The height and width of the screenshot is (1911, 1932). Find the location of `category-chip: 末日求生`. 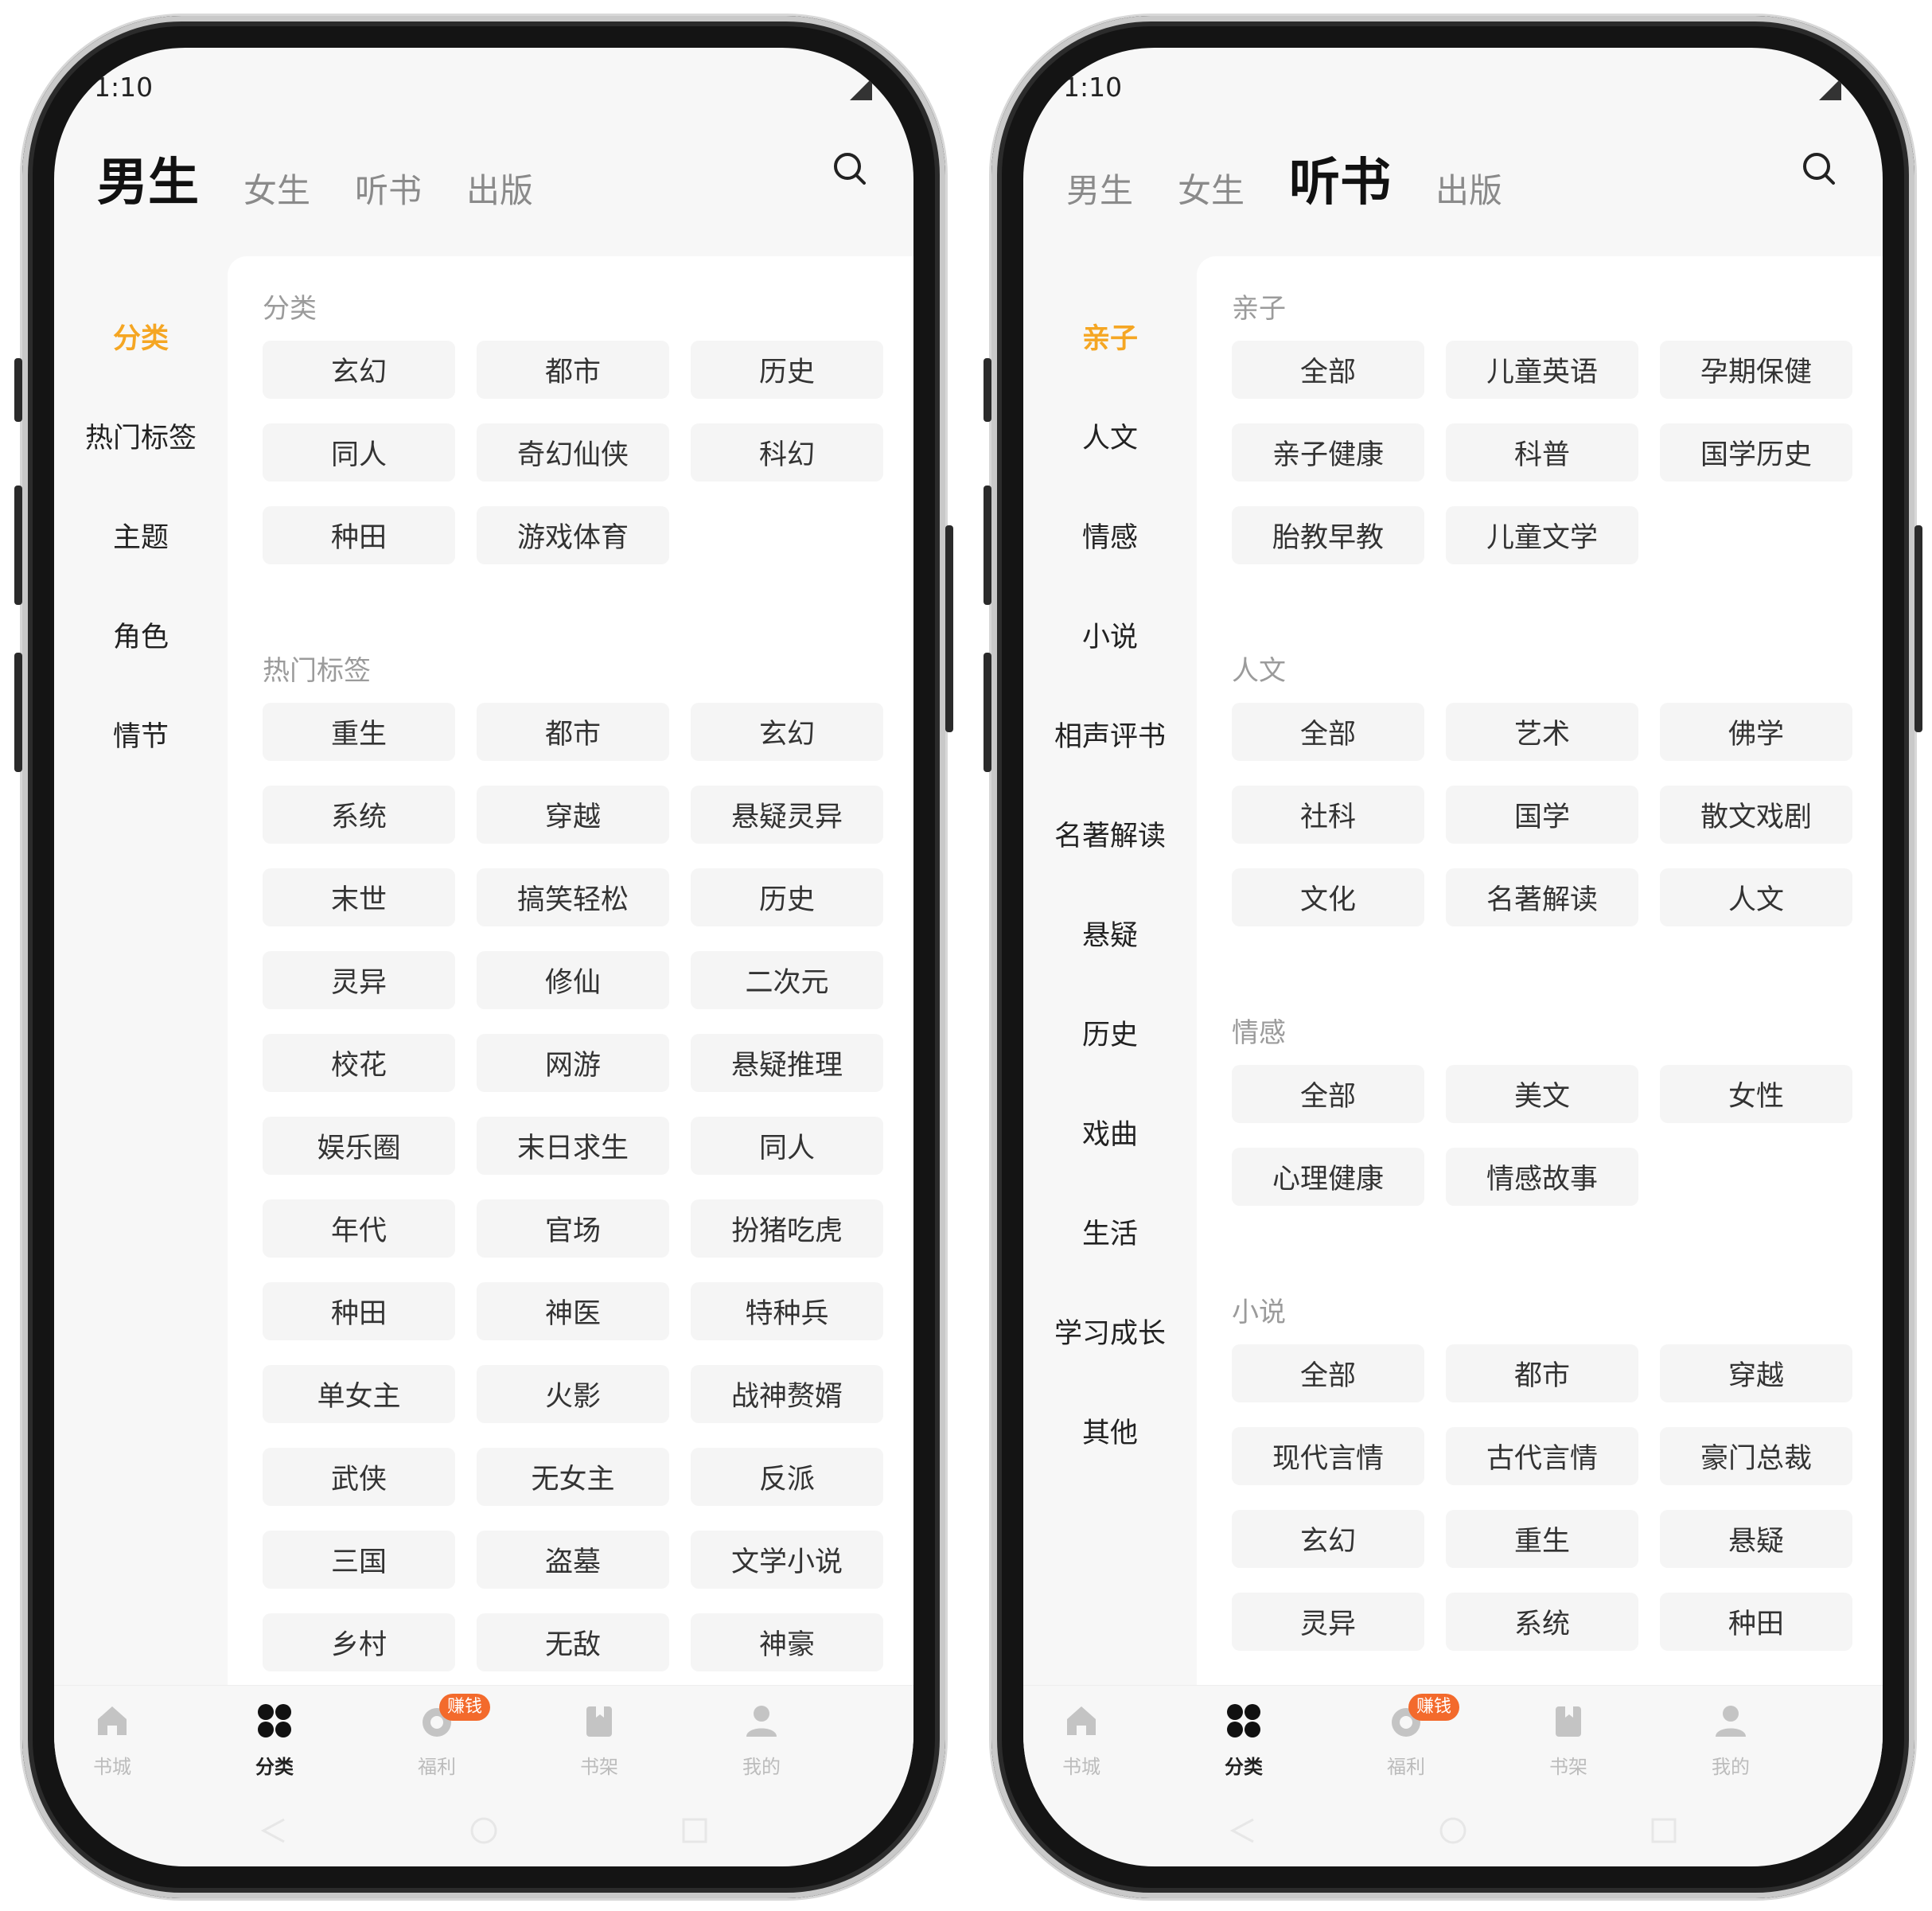

category-chip: 末日求生 is located at coordinates (573, 1146).